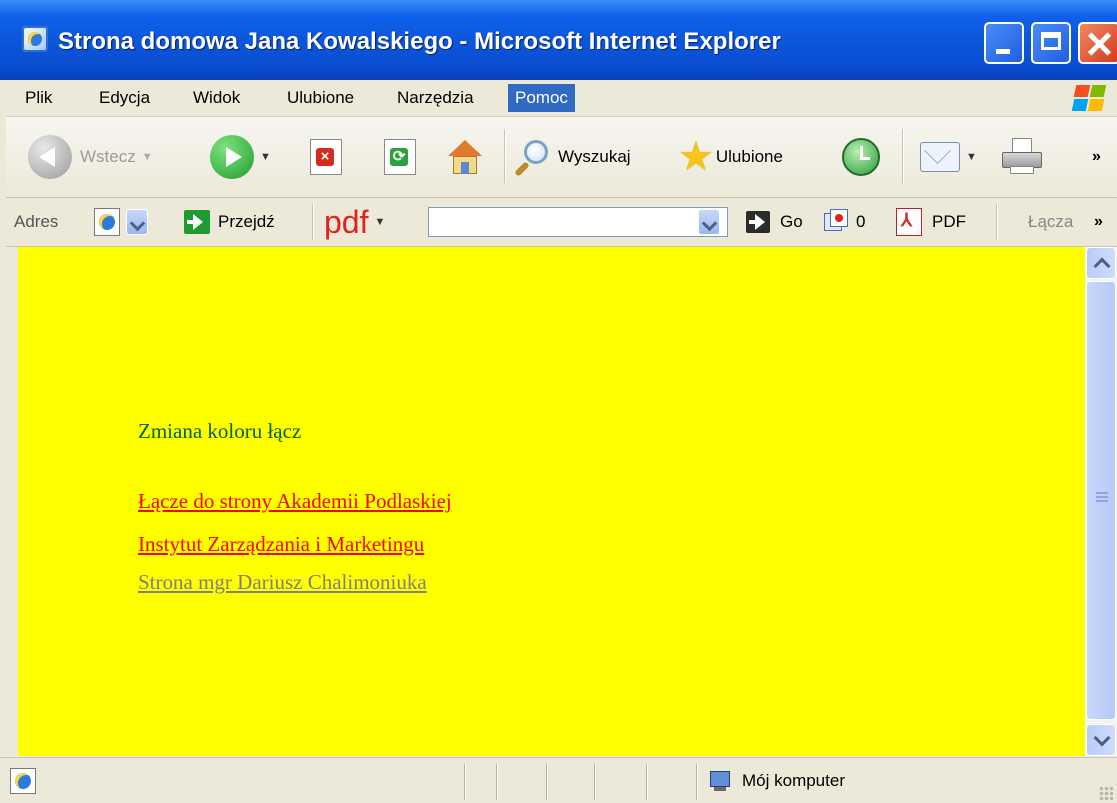 The width and height of the screenshot is (1117, 803). Describe the element at coordinates (1101, 740) in the screenshot. I see `scroll-down-button` at that location.